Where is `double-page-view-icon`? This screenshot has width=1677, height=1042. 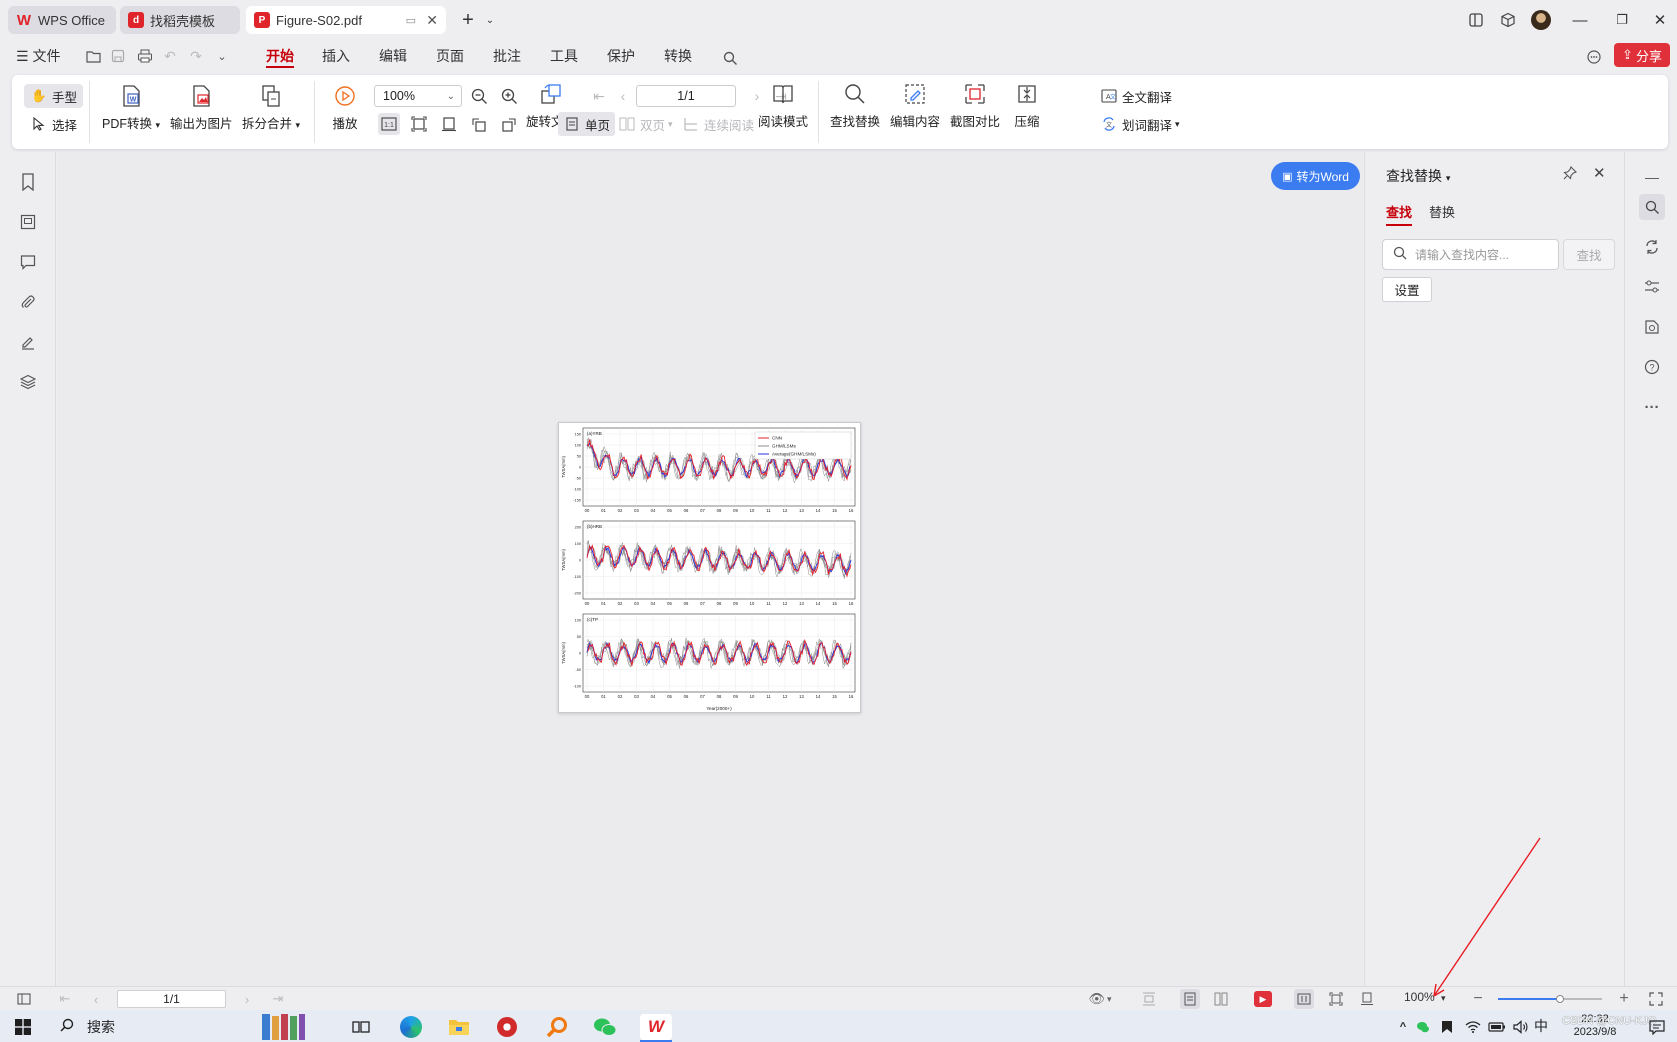
double-page-view-icon is located at coordinates (1221, 999).